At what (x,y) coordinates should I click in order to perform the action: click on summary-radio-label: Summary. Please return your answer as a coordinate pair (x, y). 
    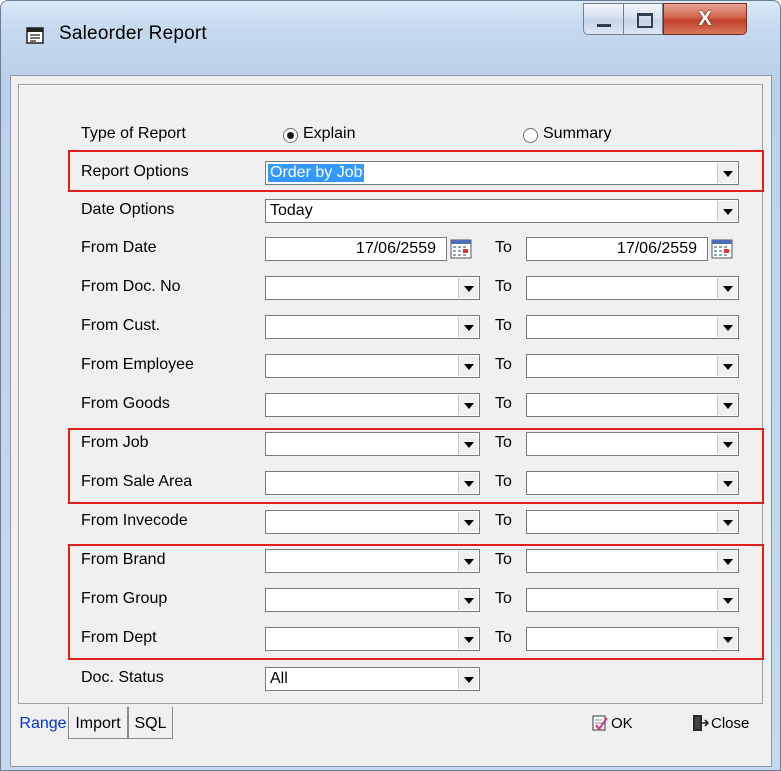
    Looking at the image, I should click on (577, 134).